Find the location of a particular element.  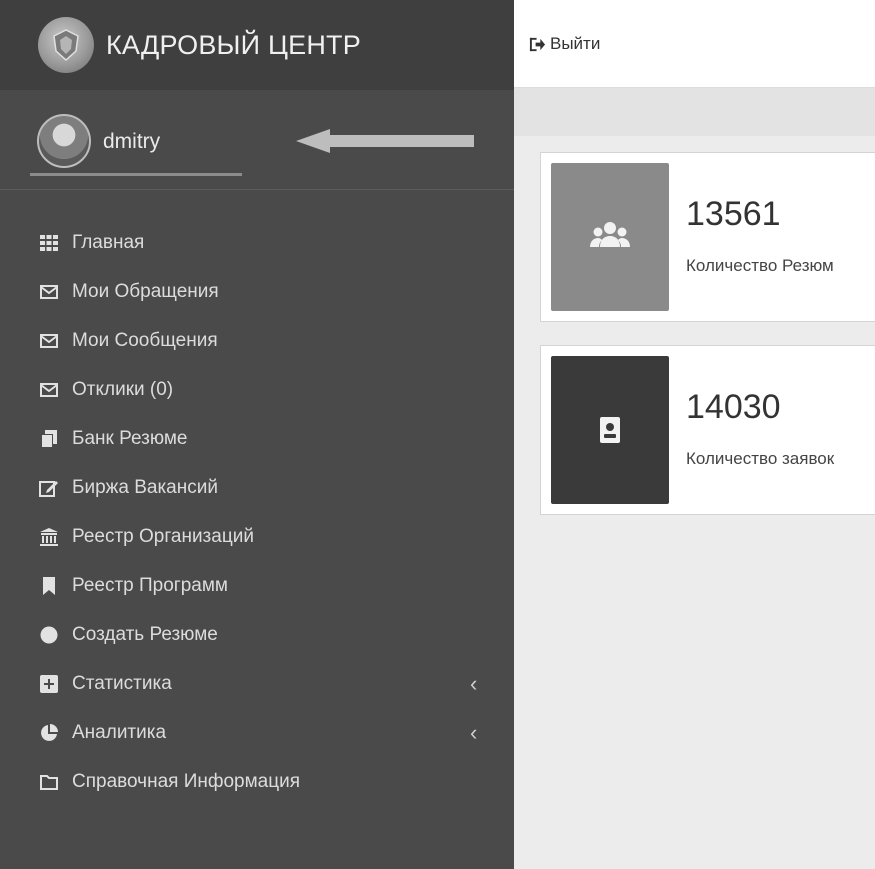

sidebar-item-label: Главная is located at coordinates (108, 242).